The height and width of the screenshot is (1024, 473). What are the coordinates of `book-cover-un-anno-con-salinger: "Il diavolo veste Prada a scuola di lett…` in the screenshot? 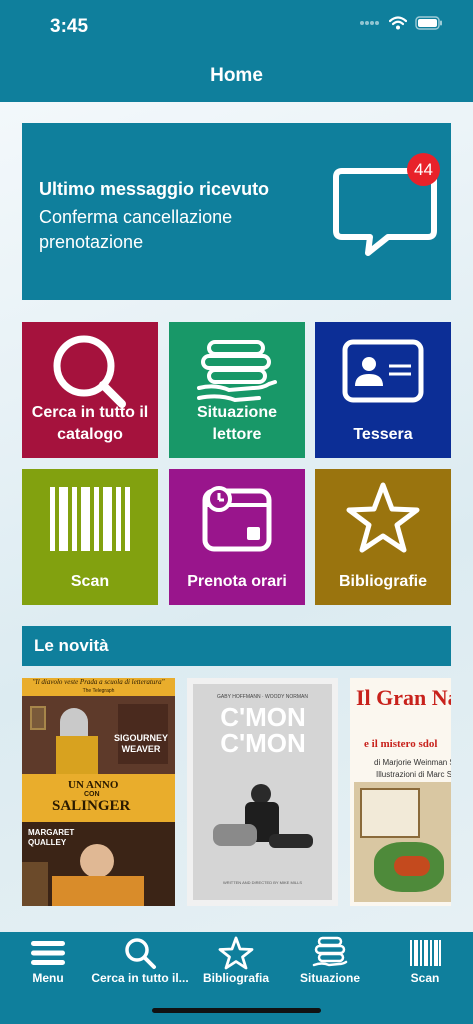 It's located at (98, 792).